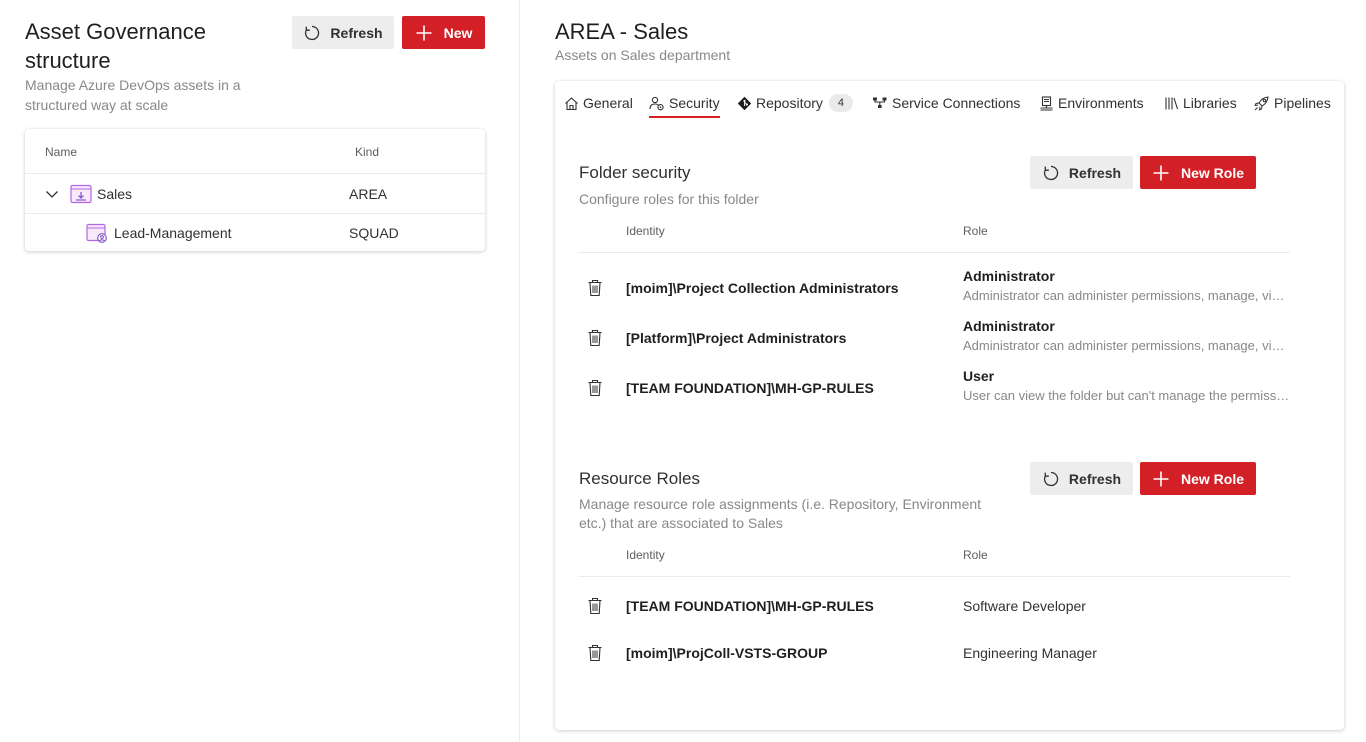 This screenshot has height=742, width=1366. What do you see at coordinates (956, 103) in the screenshot?
I see `tab-label: Service Connections` at bounding box center [956, 103].